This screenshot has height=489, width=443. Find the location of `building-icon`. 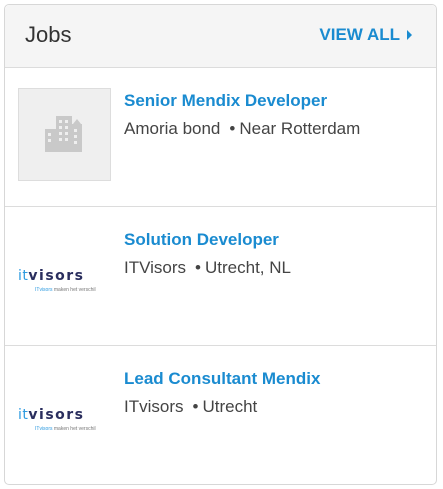

building-icon is located at coordinates (63, 134).